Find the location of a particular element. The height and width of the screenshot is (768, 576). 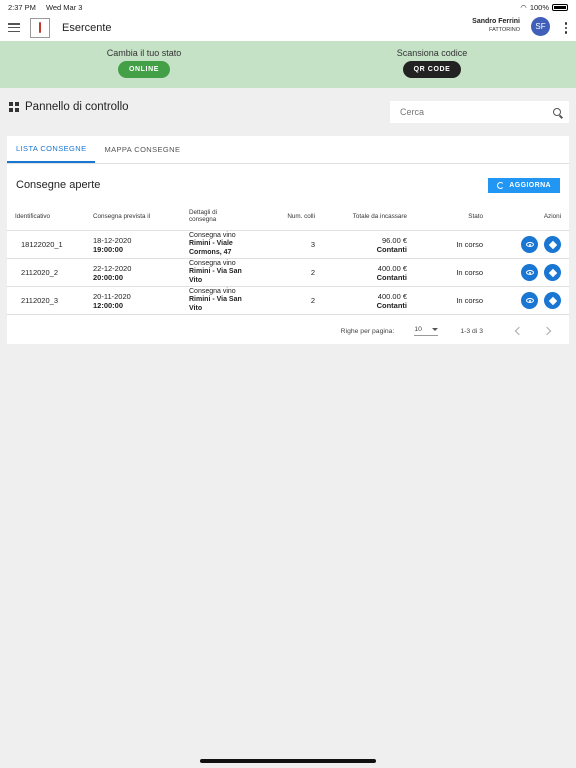

user-role: FATTORINO is located at coordinates (504, 30).